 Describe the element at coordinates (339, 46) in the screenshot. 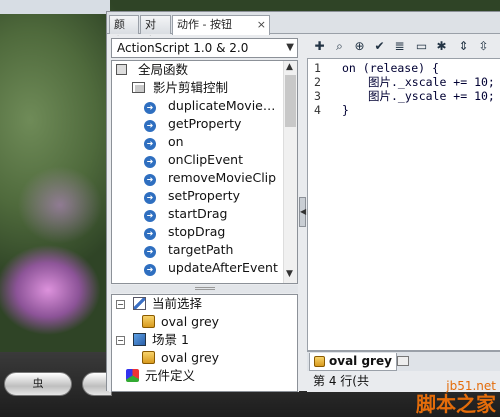

I see `find-icon: ⌕` at that location.